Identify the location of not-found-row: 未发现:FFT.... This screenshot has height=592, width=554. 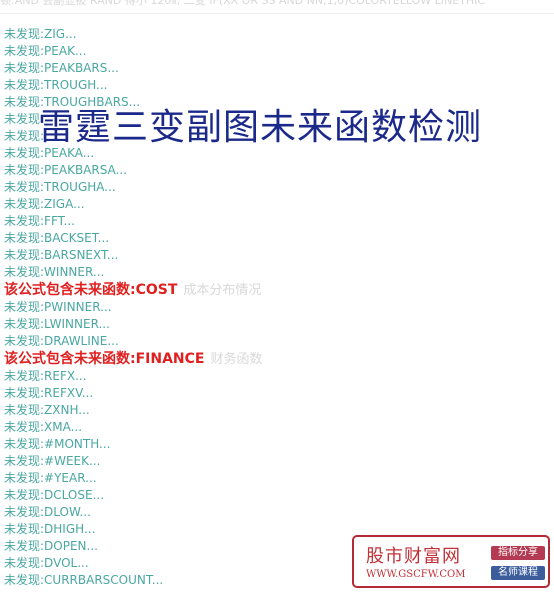
(39, 221).